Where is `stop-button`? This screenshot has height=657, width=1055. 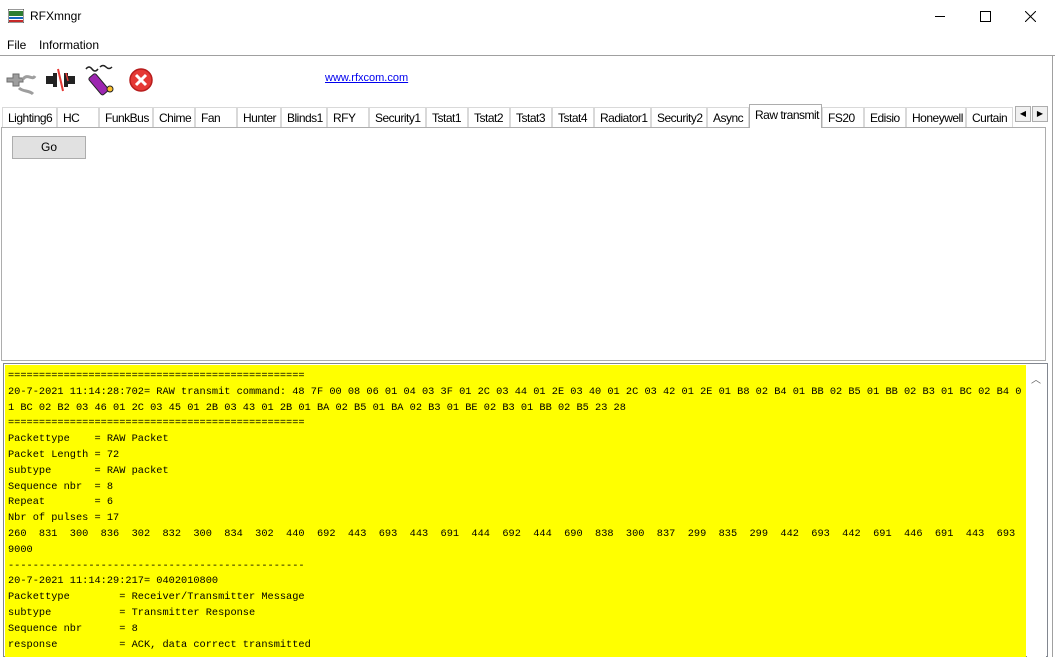 stop-button is located at coordinates (141, 80).